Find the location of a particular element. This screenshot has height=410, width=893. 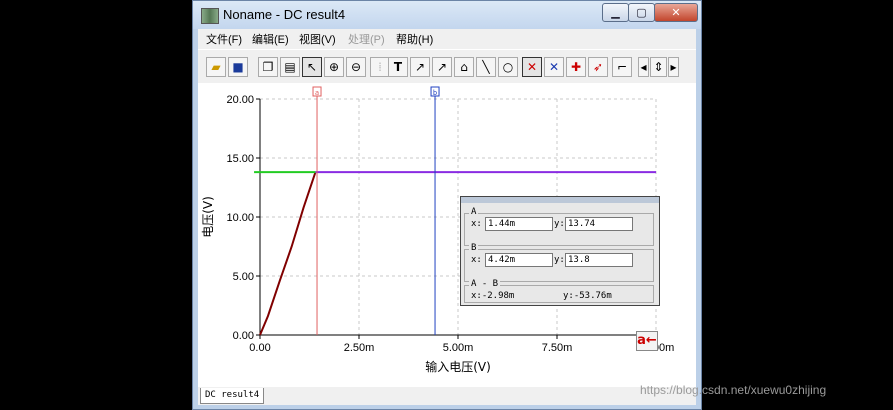

menu-help: 帮助(H) is located at coordinates (414, 39).